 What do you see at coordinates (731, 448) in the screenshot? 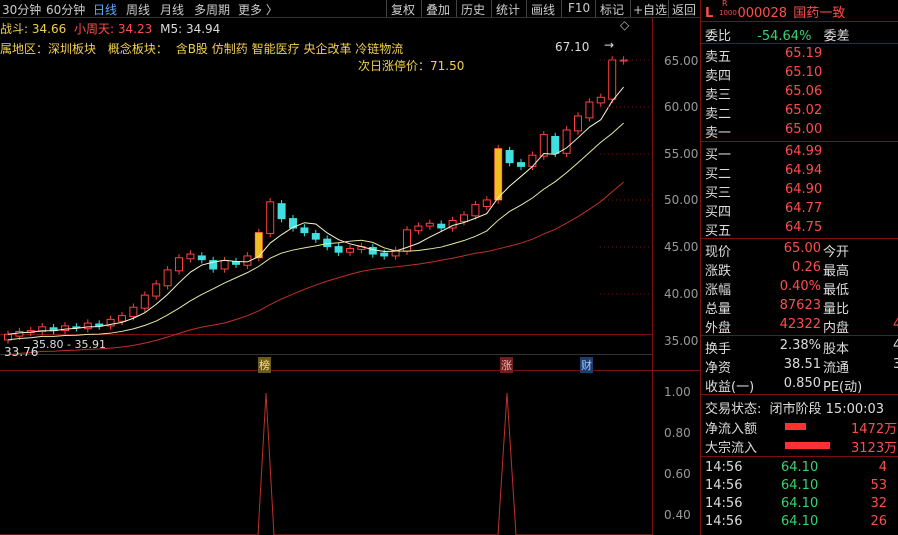
I see `flow-label: 大宗流入` at bounding box center [731, 448].